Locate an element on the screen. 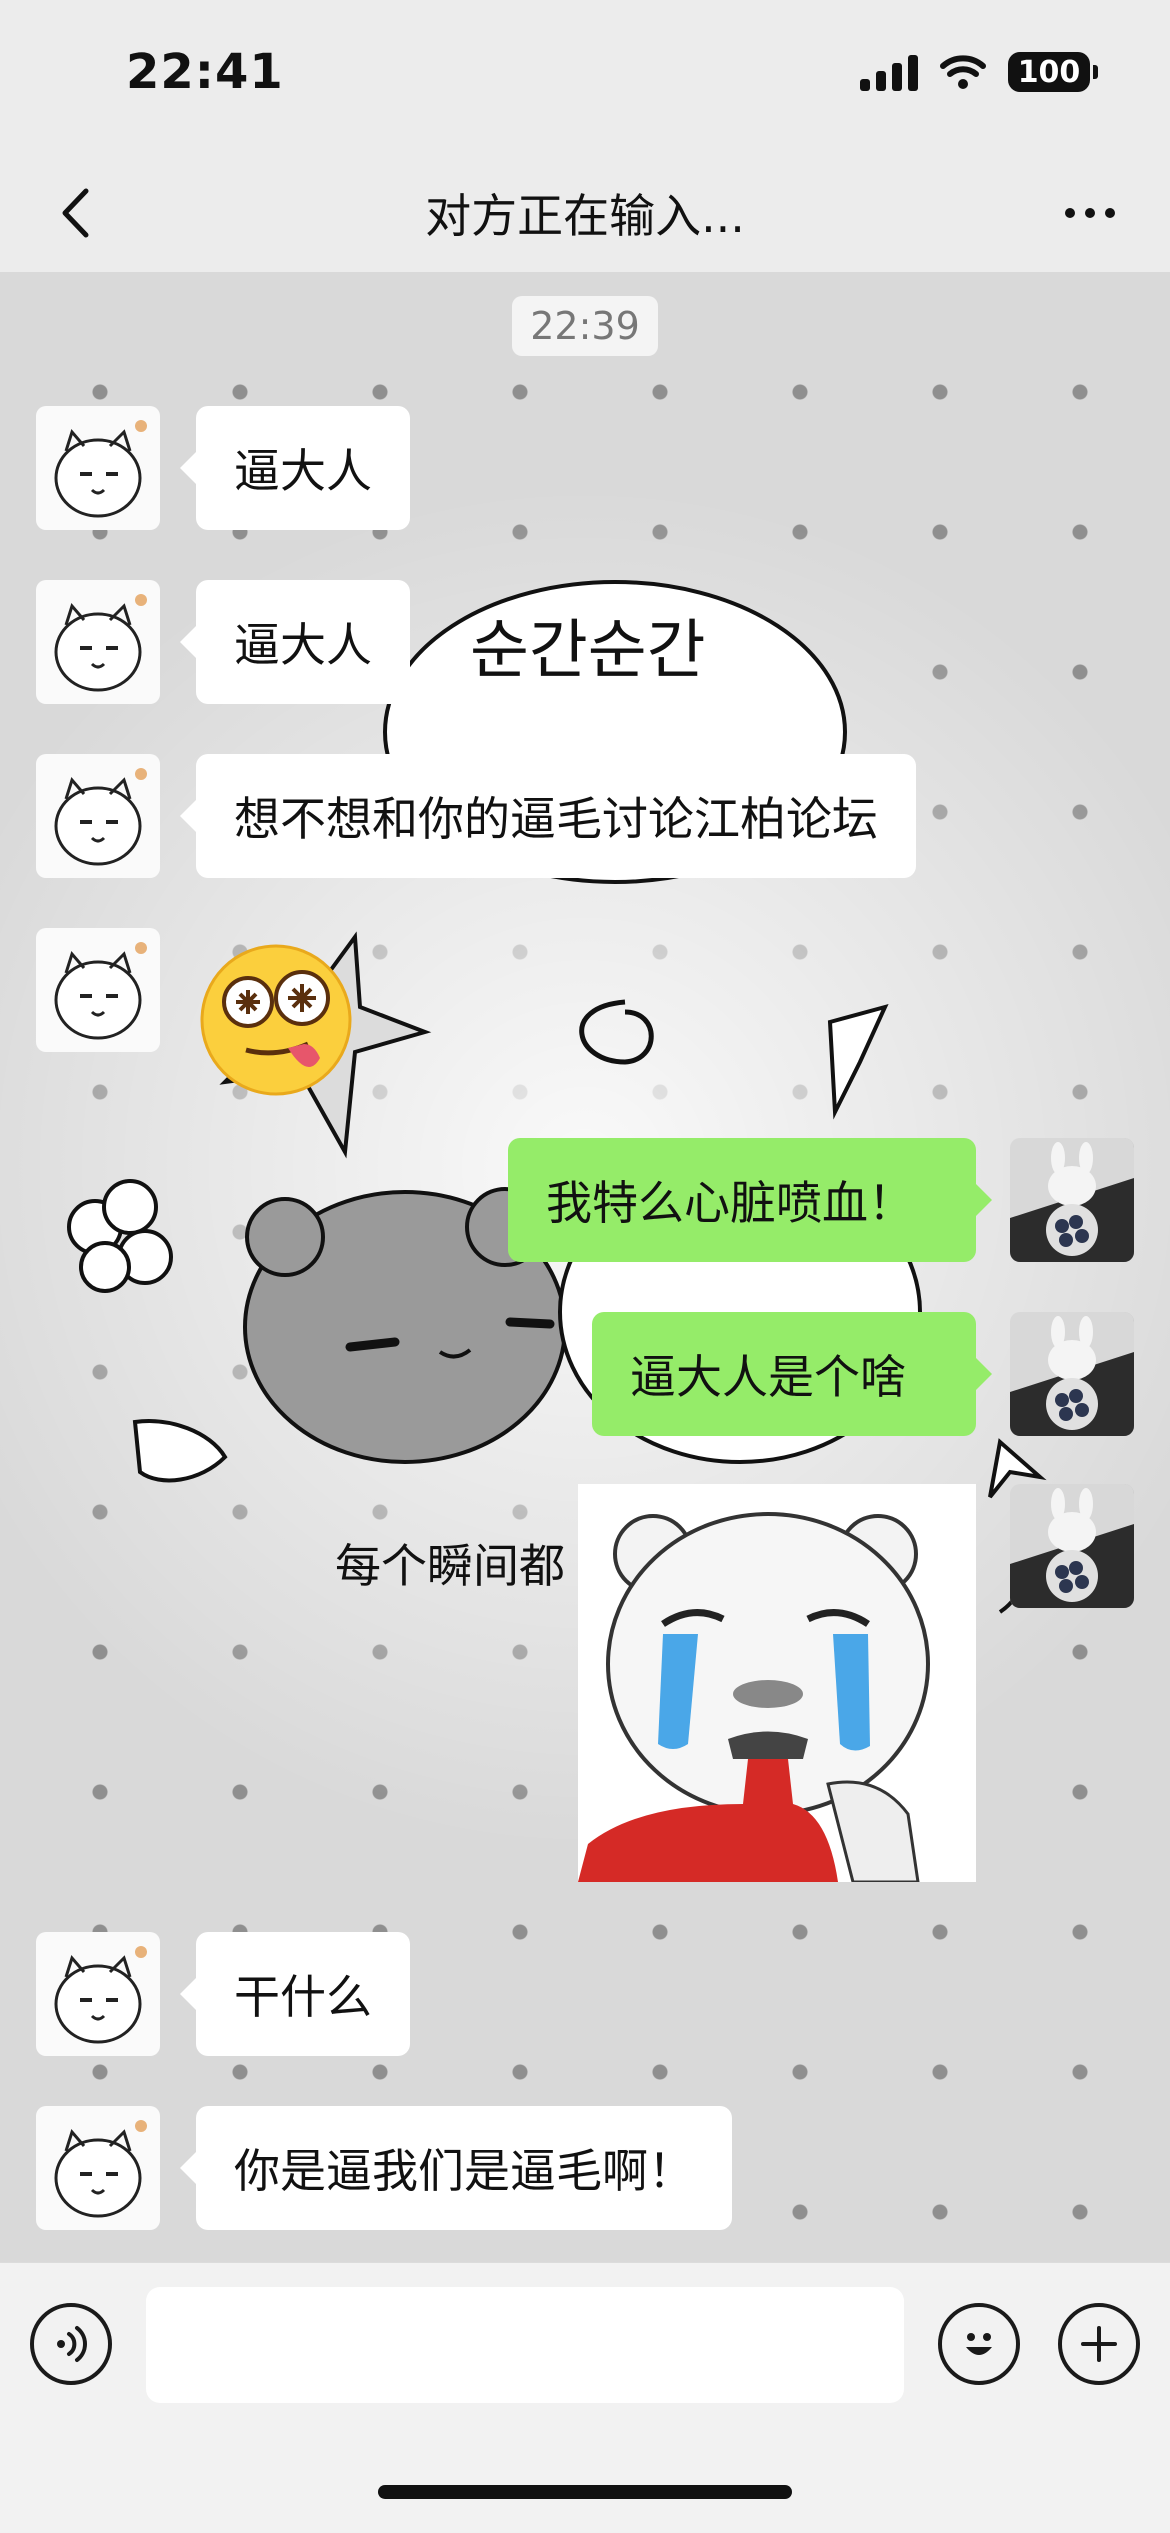 The image size is (1170, 2533). more-functions-button is located at coordinates (1099, 2344).